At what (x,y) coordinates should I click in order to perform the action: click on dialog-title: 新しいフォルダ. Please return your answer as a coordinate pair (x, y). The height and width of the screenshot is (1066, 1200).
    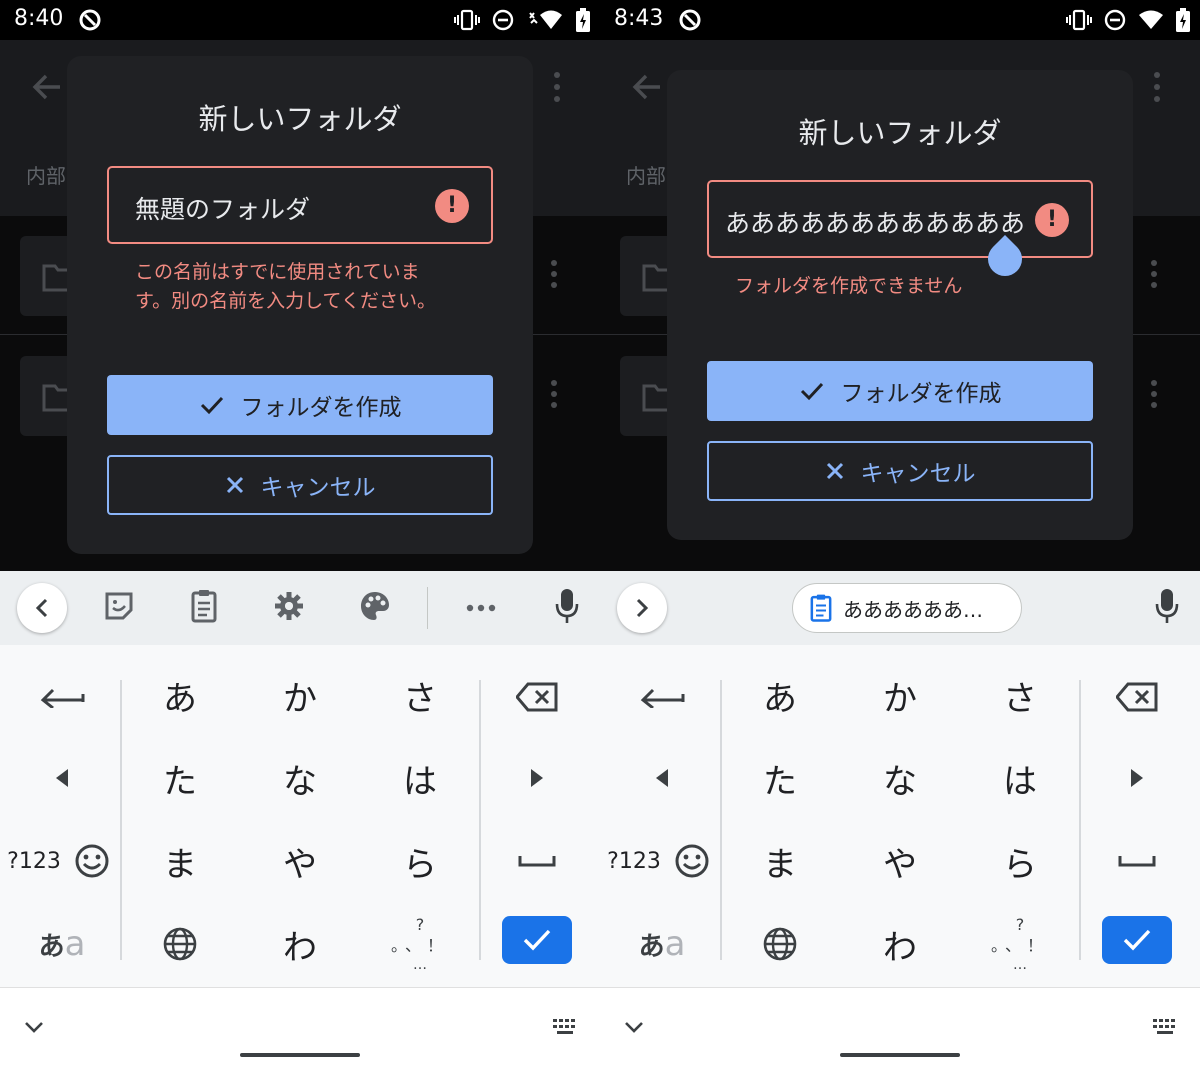
    Looking at the image, I should click on (300, 119).